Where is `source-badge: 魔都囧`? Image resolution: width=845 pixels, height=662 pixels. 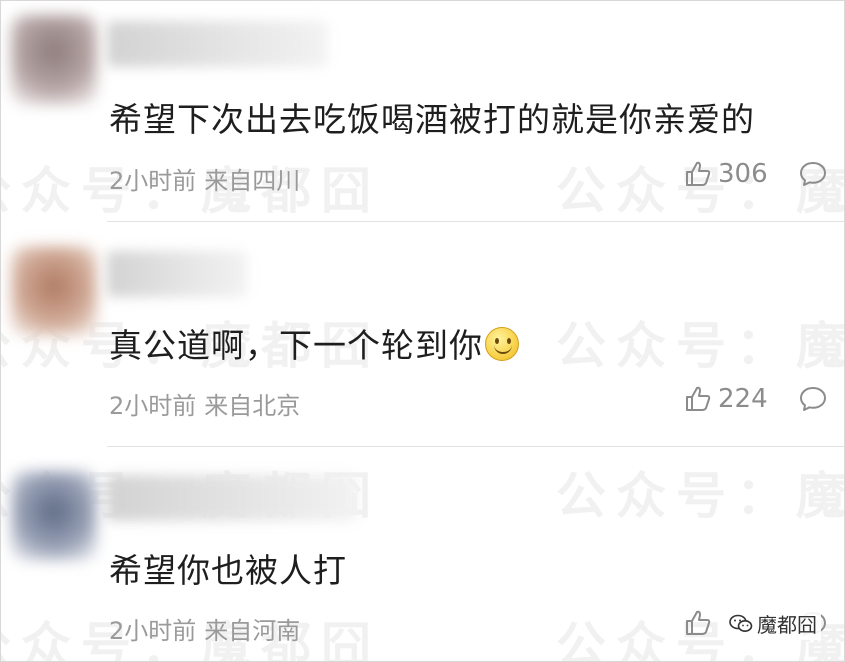 source-badge: 魔都囧 is located at coordinates (773, 623).